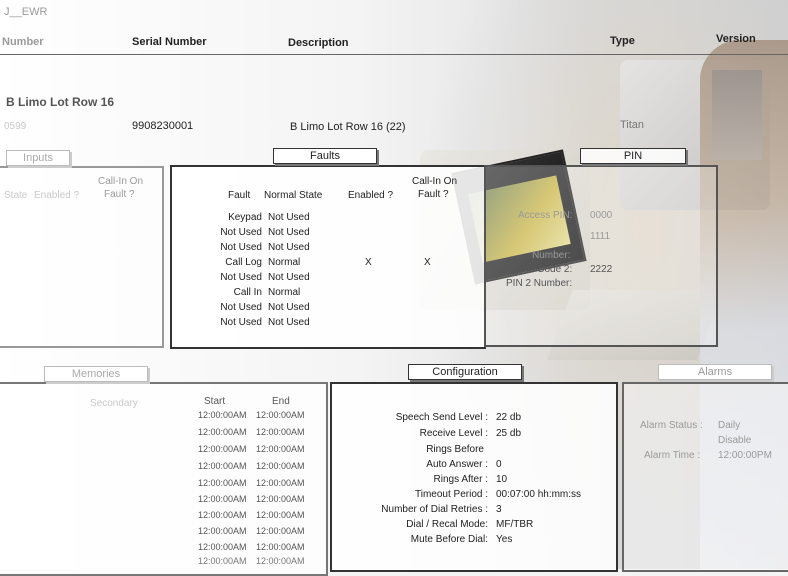 The width and height of the screenshot is (788, 576). Describe the element at coordinates (546, 269) in the screenshot. I see `pin-code2-label: Pin Code 2:` at that location.